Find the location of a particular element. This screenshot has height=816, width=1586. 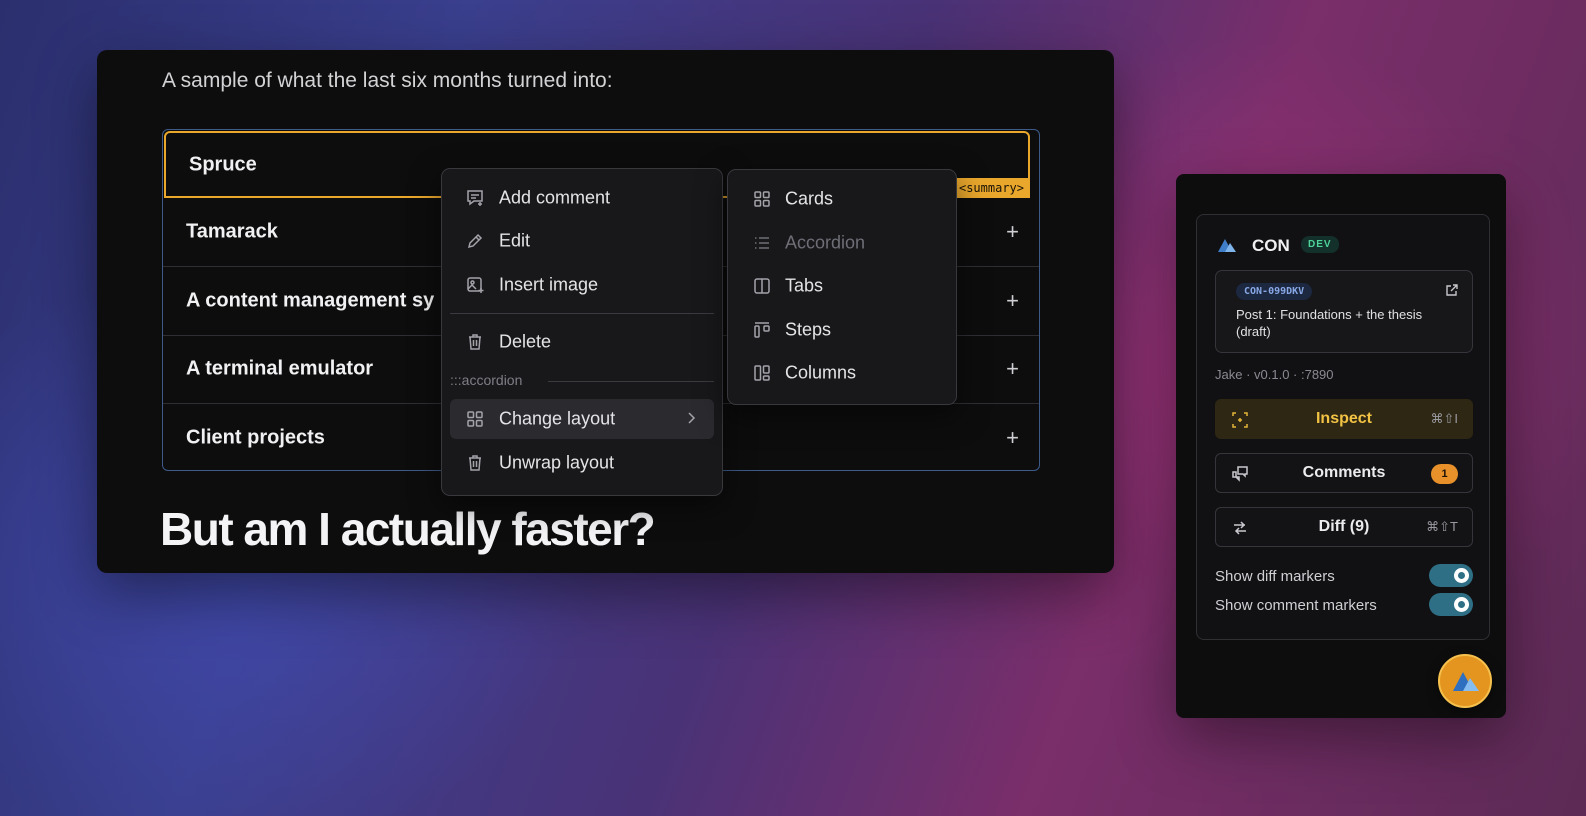

comment-add-icon is located at coordinates (475, 198).